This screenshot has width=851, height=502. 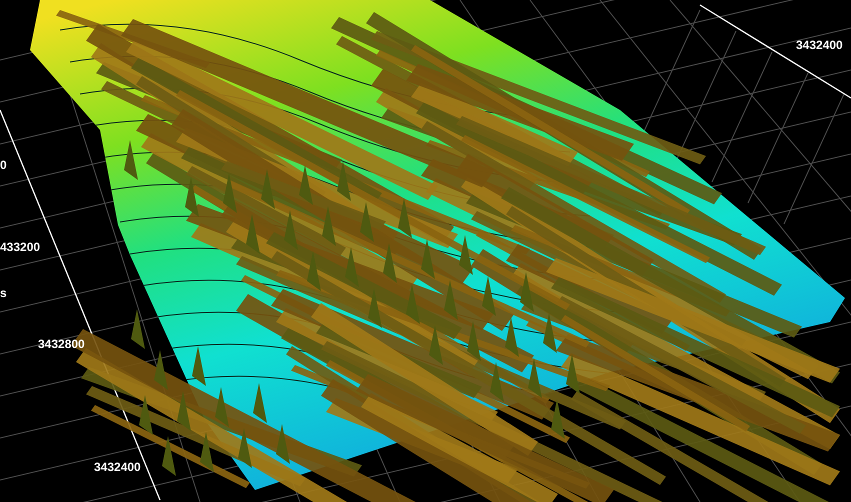 I want to click on axis-label: s, so click(x=3, y=293).